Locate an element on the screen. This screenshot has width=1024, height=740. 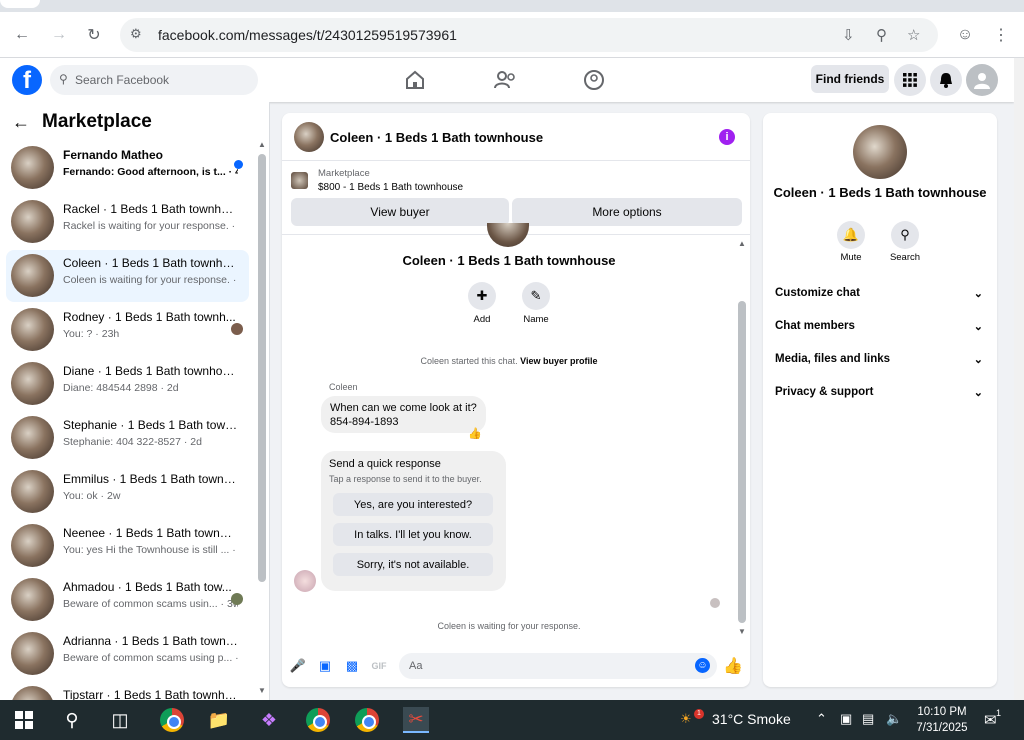
reload-icon: ↻ is located at coordinates (94, 35).